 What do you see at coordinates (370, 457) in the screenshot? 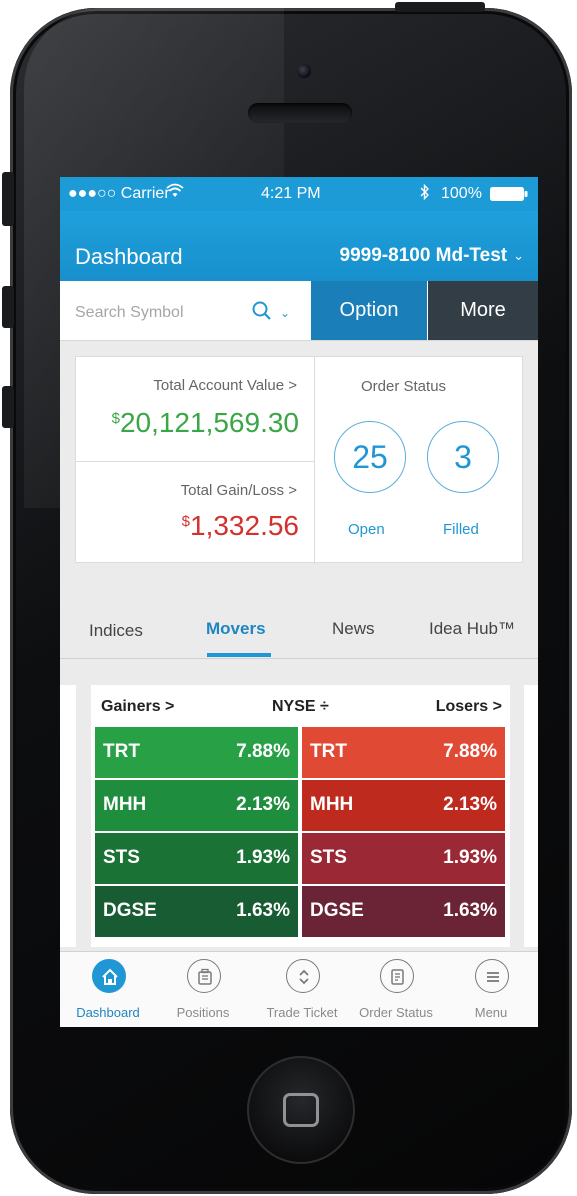
I see `open-orders-count: 25` at bounding box center [370, 457].